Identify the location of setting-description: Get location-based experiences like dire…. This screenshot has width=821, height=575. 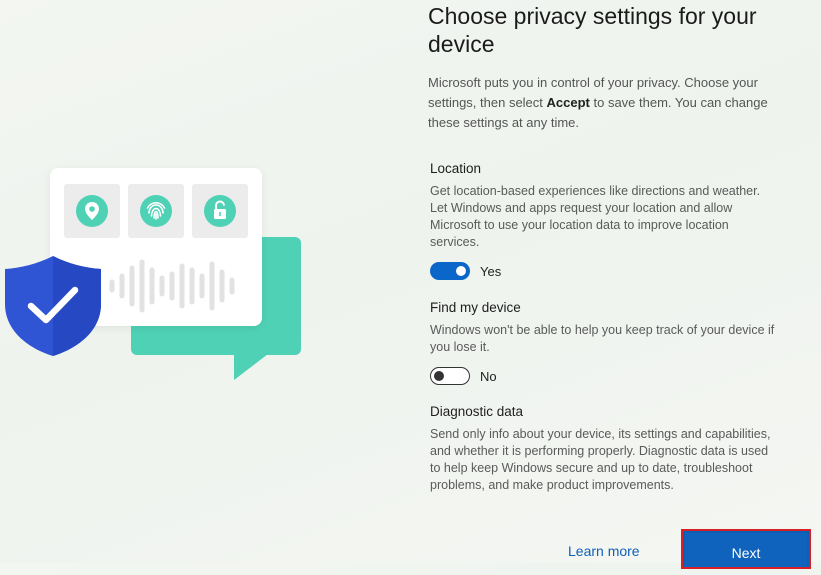
(595, 216).